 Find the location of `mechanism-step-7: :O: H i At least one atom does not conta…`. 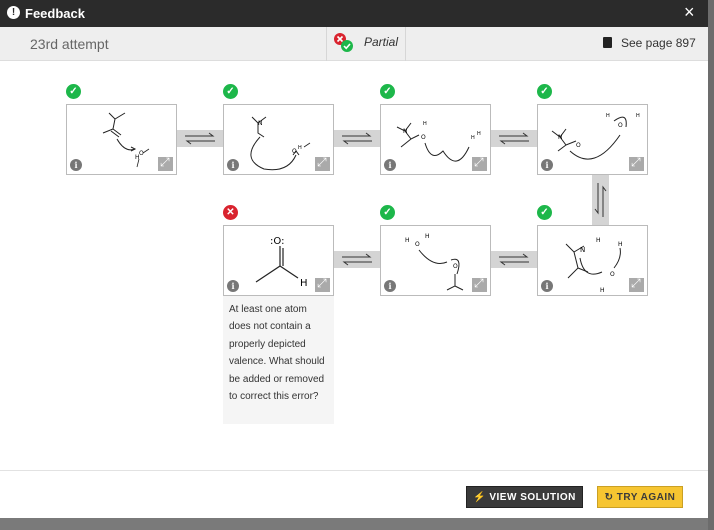

mechanism-step-7: :O: H i At least one atom does not conta… is located at coordinates (278, 325).